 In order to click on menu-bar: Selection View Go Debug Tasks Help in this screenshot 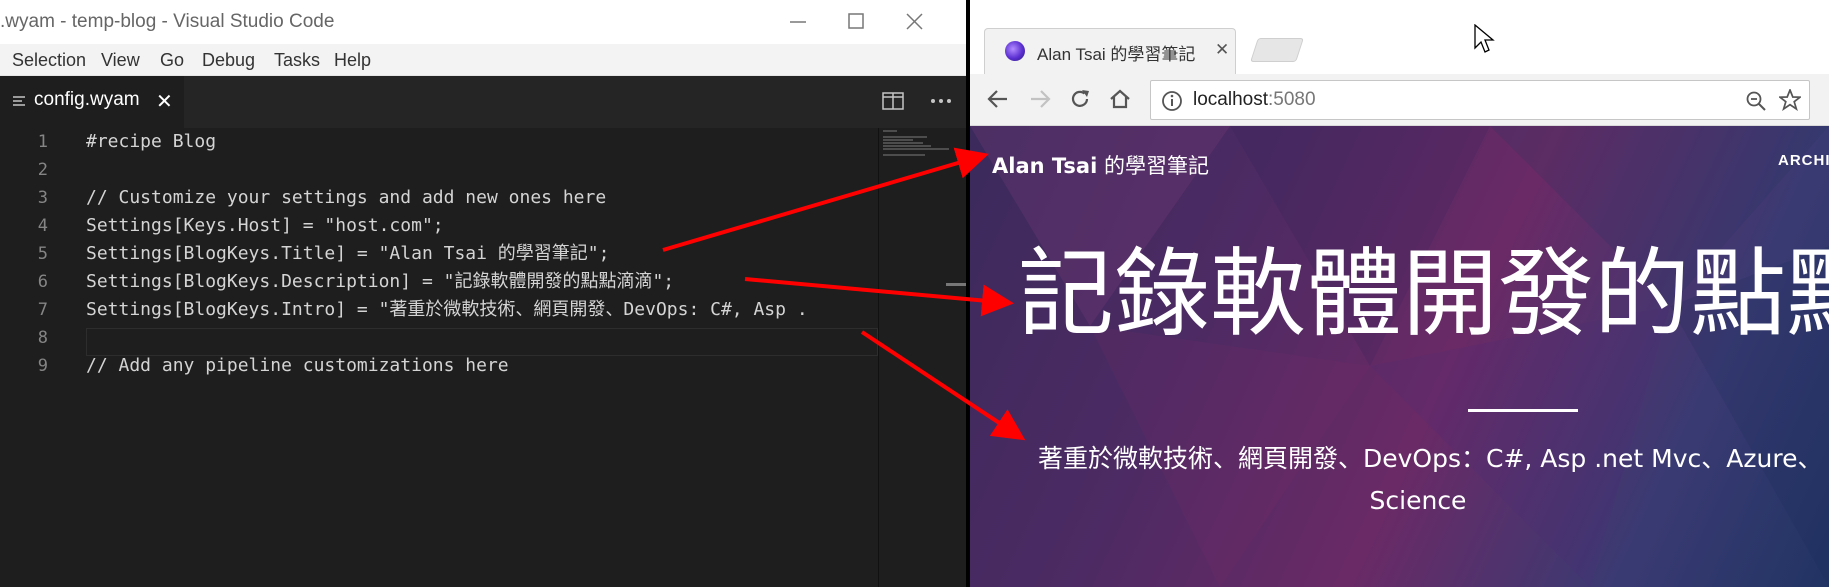, I will do `click(484, 60)`.